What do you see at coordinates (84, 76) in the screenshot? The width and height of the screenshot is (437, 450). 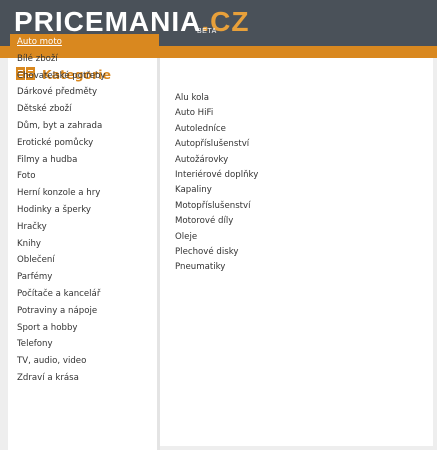 I see `category-item: Chovatelské potřeby` at bounding box center [84, 76].